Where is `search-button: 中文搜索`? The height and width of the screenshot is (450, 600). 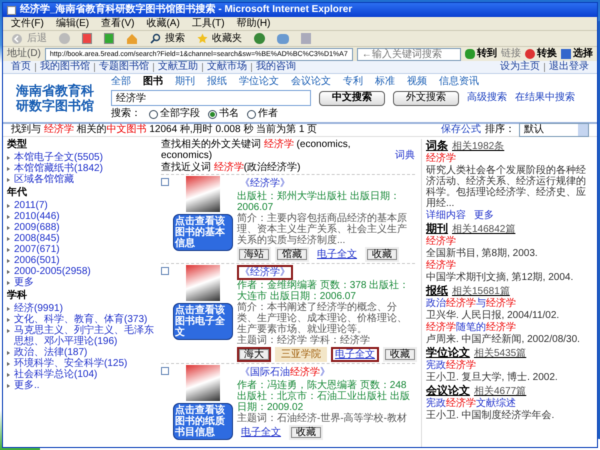 search-button: 中文搜索 is located at coordinates (352, 98).